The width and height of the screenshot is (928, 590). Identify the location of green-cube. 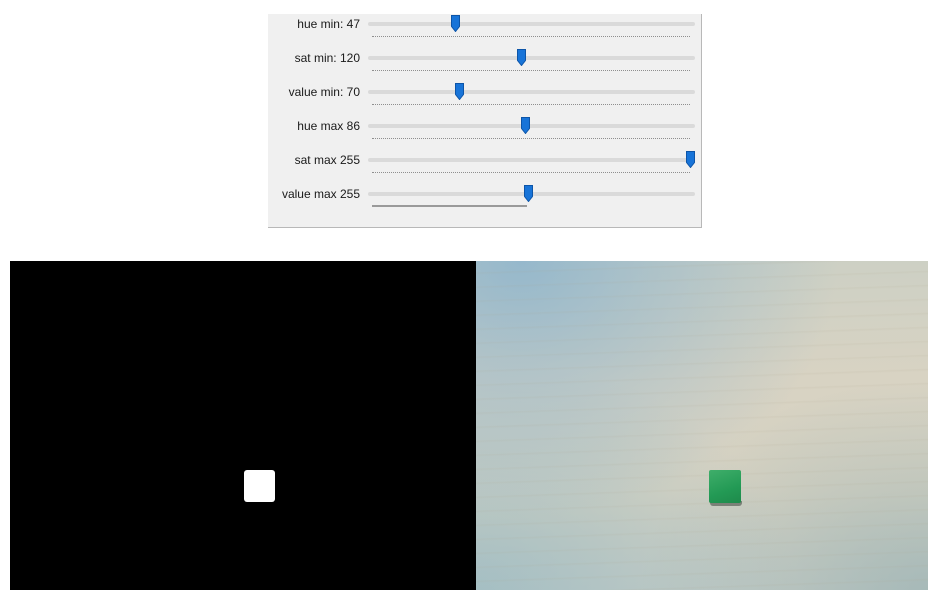
(725, 488).